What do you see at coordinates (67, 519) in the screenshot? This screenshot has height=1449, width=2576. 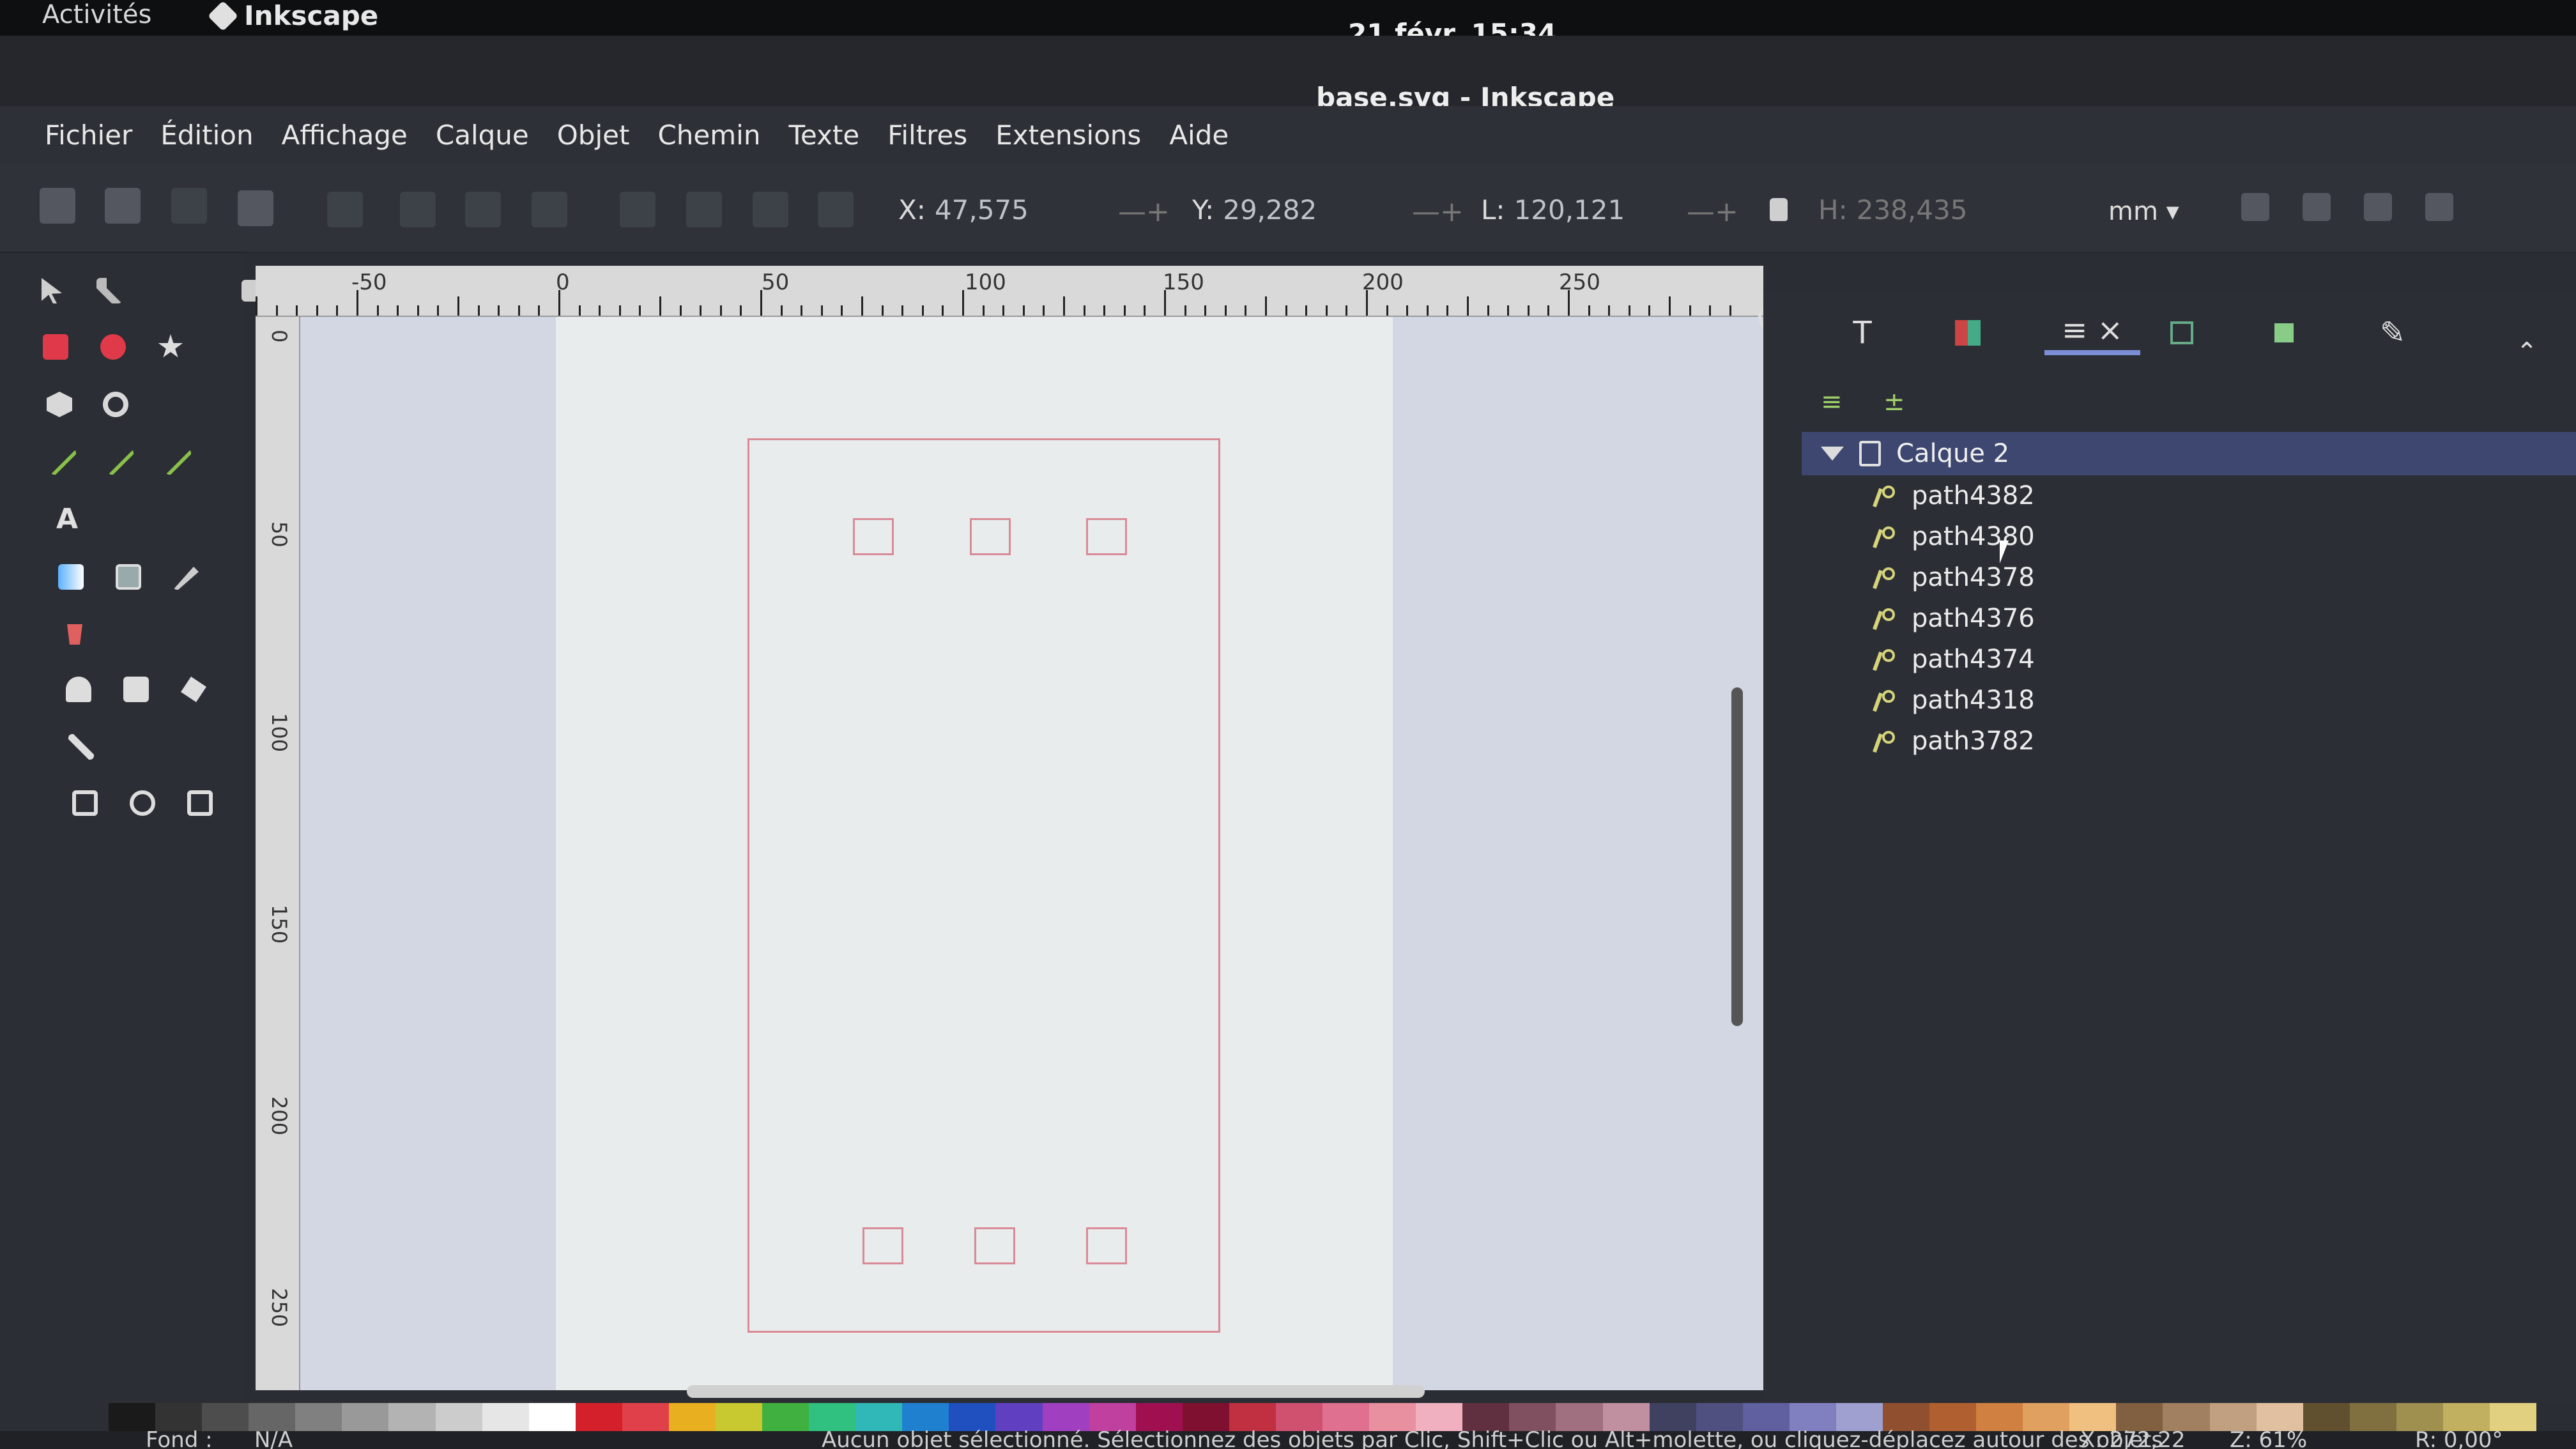 I see `text-tool: A` at bounding box center [67, 519].